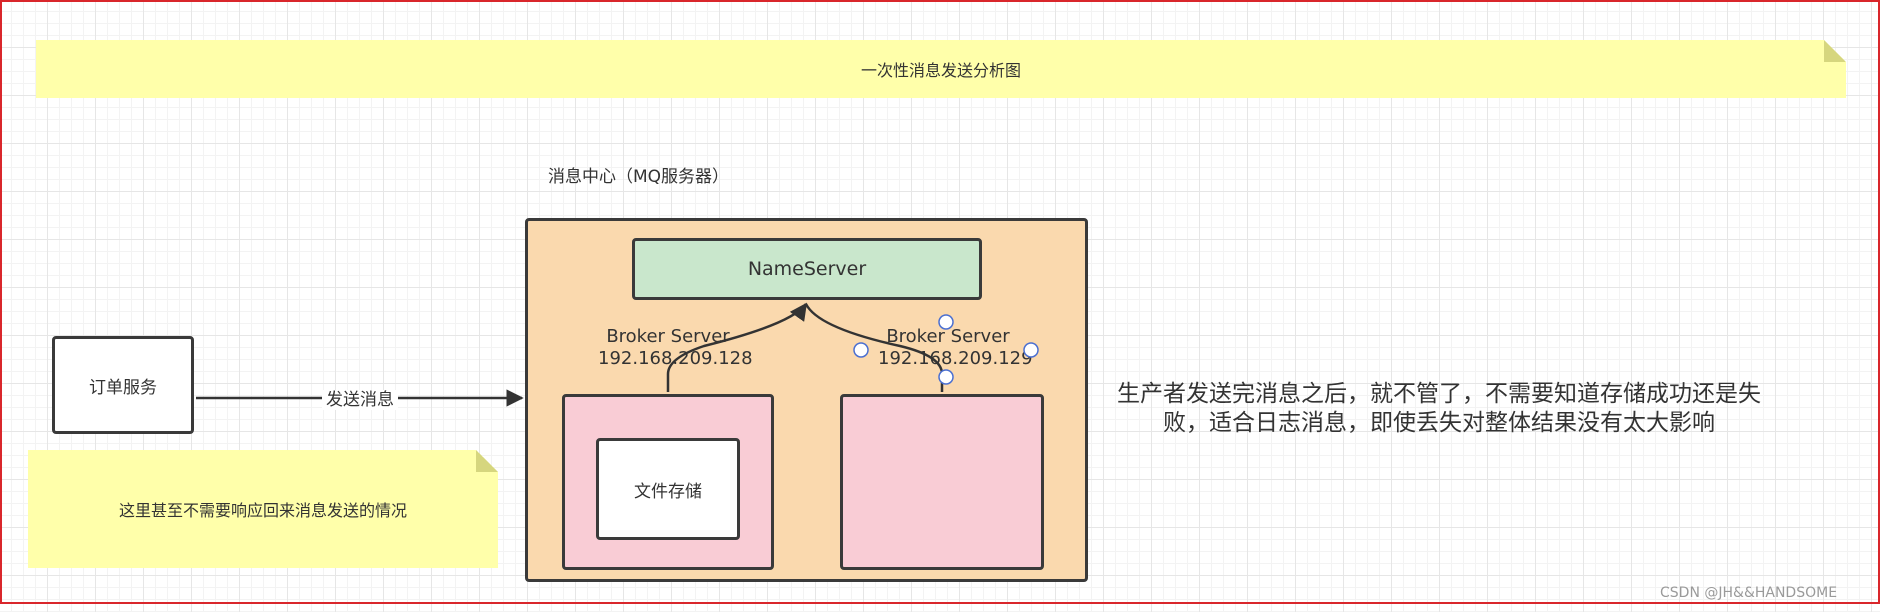 The image size is (1880, 612). What do you see at coordinates (861, 350) in the screenshot?
I see `selection-handle-left` at bounding box center [861, 350].